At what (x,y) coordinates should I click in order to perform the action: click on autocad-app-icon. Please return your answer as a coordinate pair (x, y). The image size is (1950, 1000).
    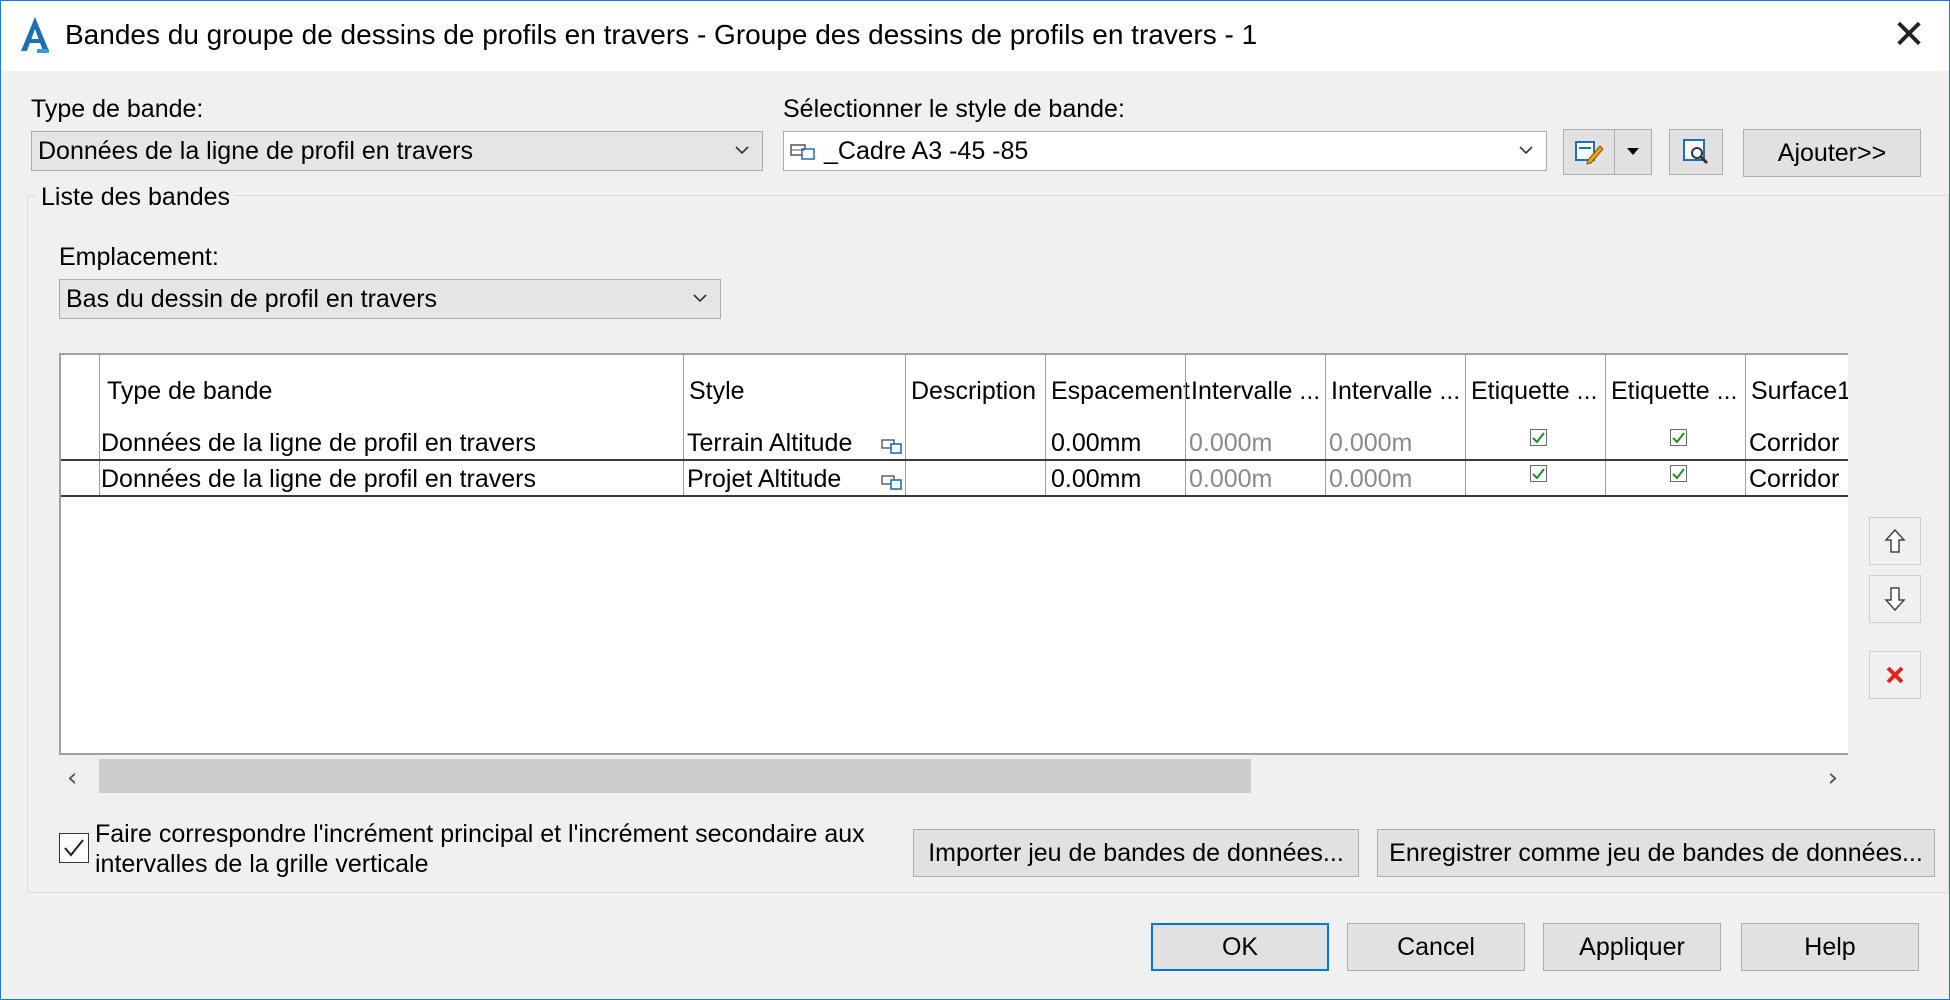
    Looking at the image, I should click on (35, 35).